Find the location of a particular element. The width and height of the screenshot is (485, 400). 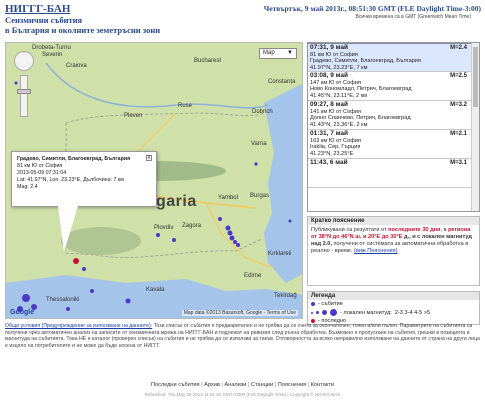

event-time: 03:08, 9 май is located at coordinates (329, 75).